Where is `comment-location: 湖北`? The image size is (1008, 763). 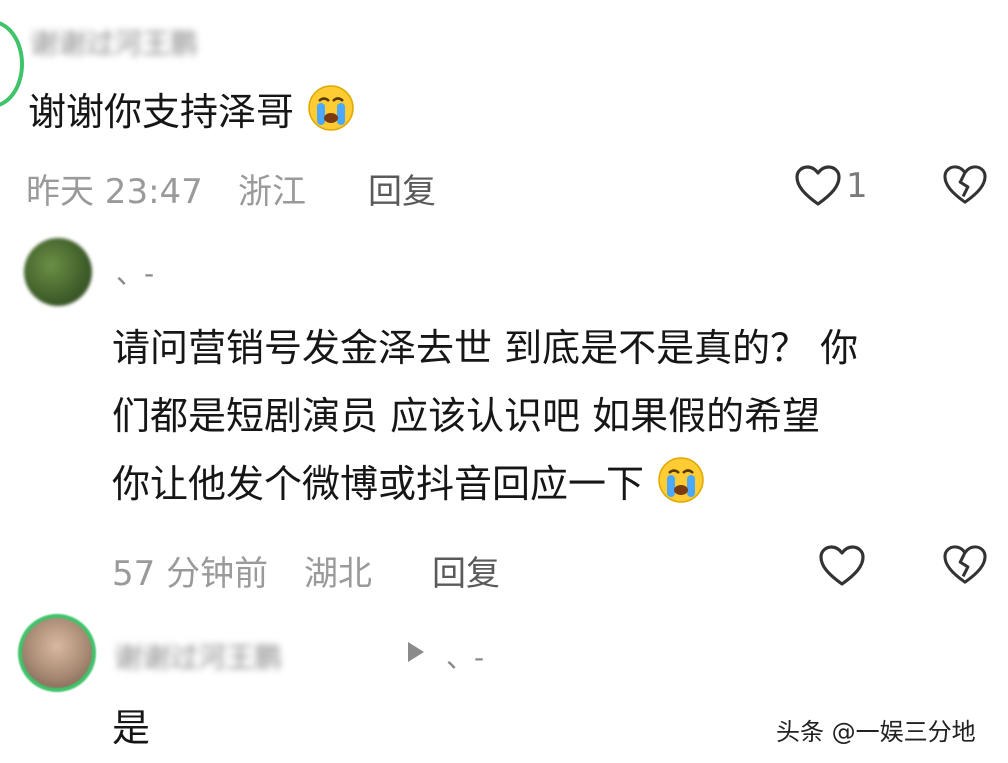 comment-location: 湖北 is located at coordinates (338, 574).